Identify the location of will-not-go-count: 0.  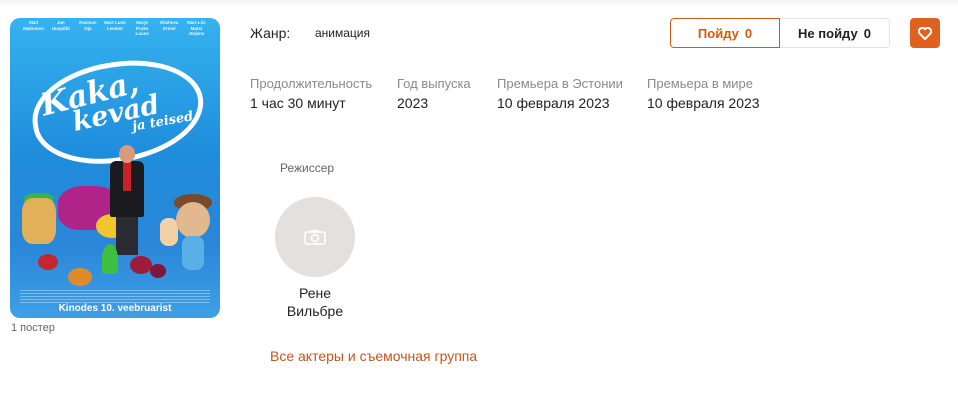
(867, 33).